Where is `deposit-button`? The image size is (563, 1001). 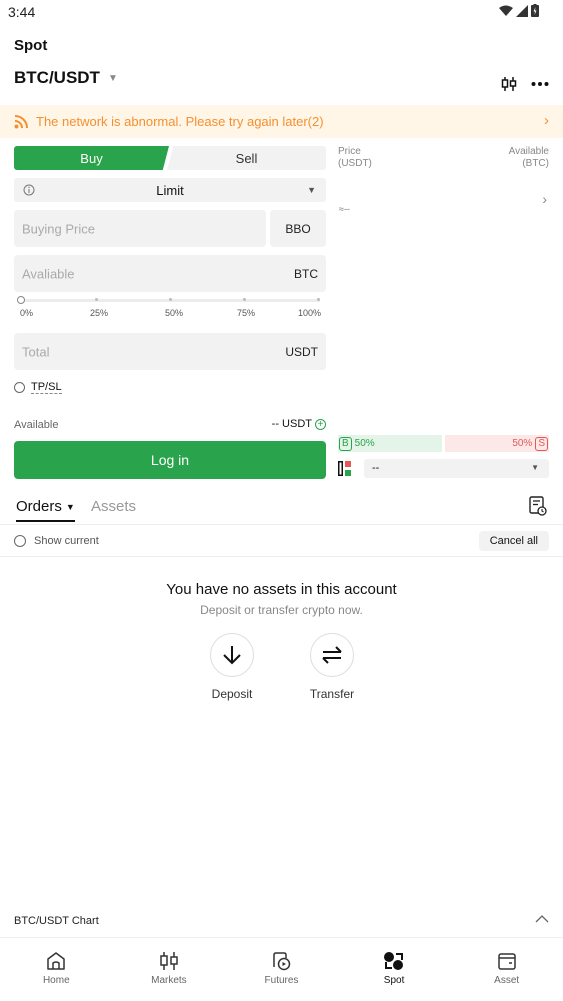 deposit-button is located at coordinates (232, 655).